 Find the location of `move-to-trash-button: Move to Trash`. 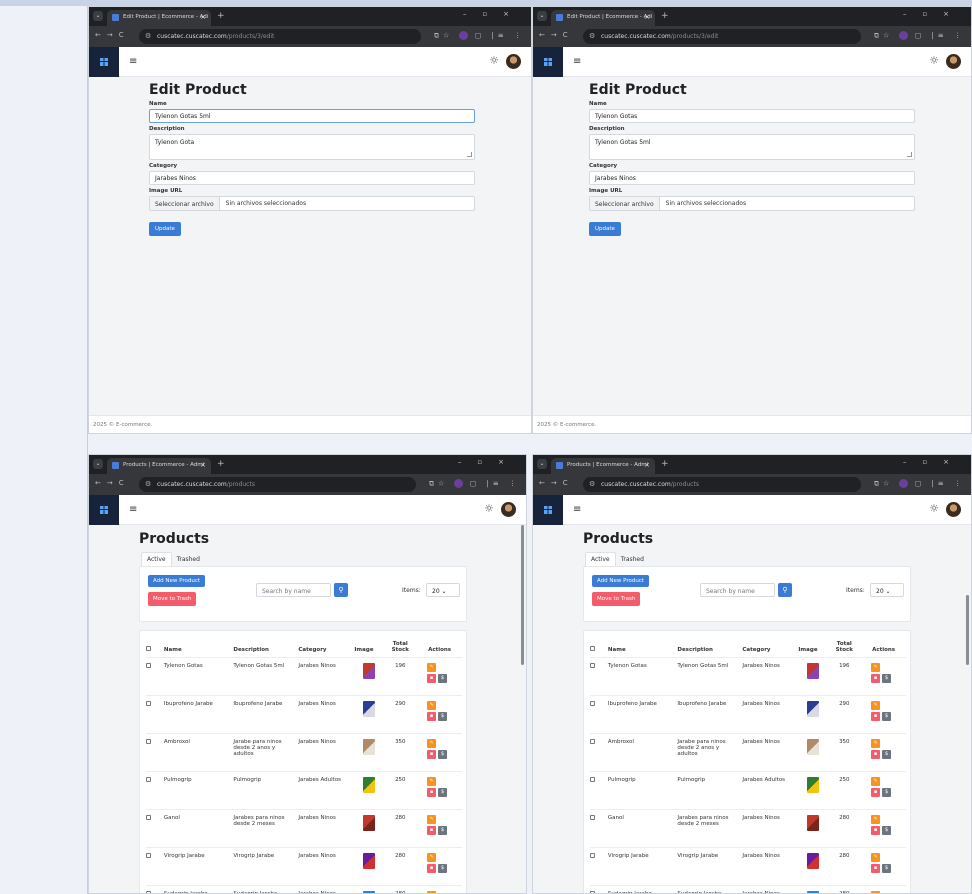

move-to-trash-button: Move to Trash is located at coordinates (616, 599).